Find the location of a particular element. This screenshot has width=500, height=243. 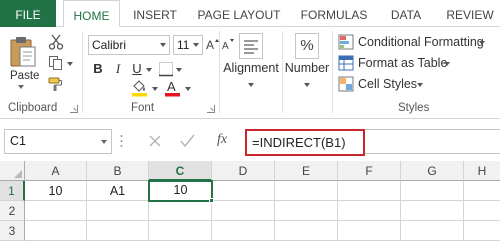

cell-e3 is located at coordinates (306, 231).